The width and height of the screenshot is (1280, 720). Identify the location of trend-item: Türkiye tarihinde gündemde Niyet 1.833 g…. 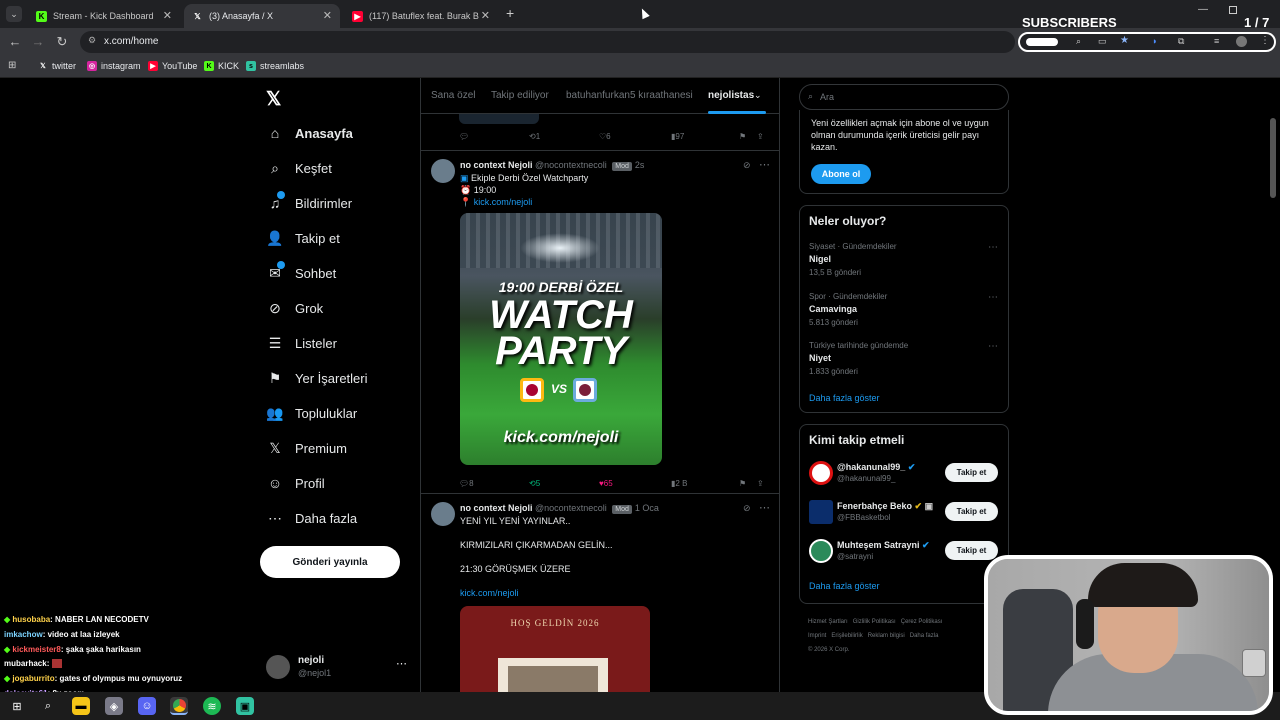
(904, 362).